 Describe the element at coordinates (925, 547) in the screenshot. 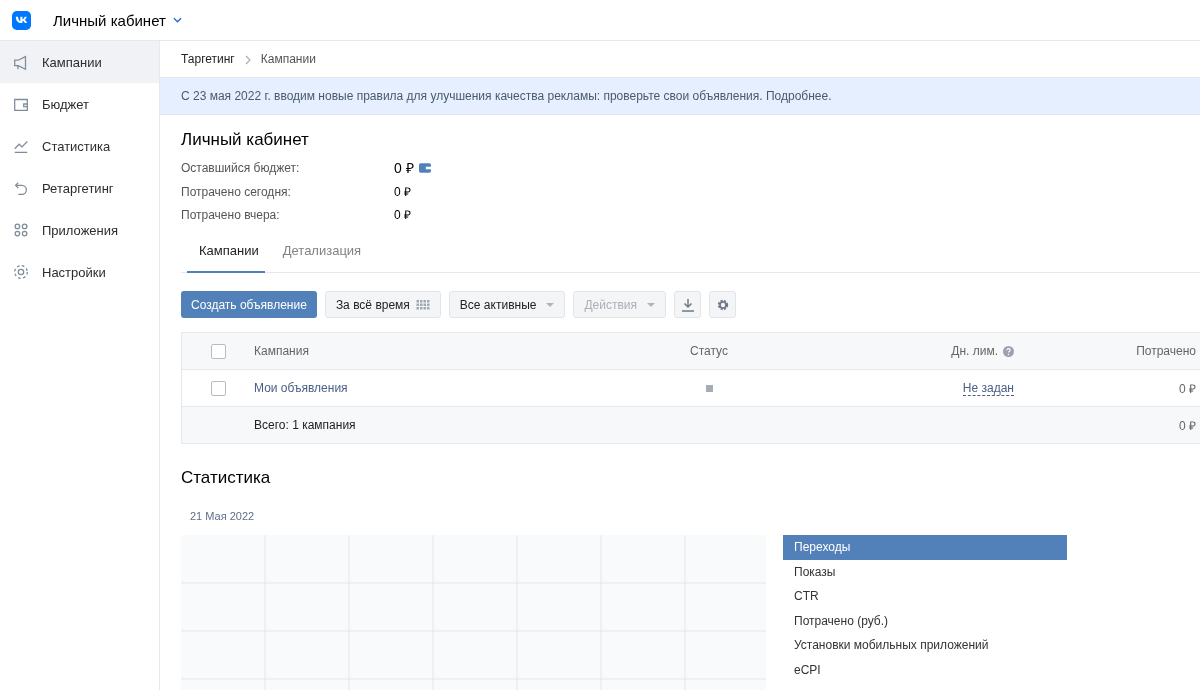

I see `metric-item: Переходы` at that location.